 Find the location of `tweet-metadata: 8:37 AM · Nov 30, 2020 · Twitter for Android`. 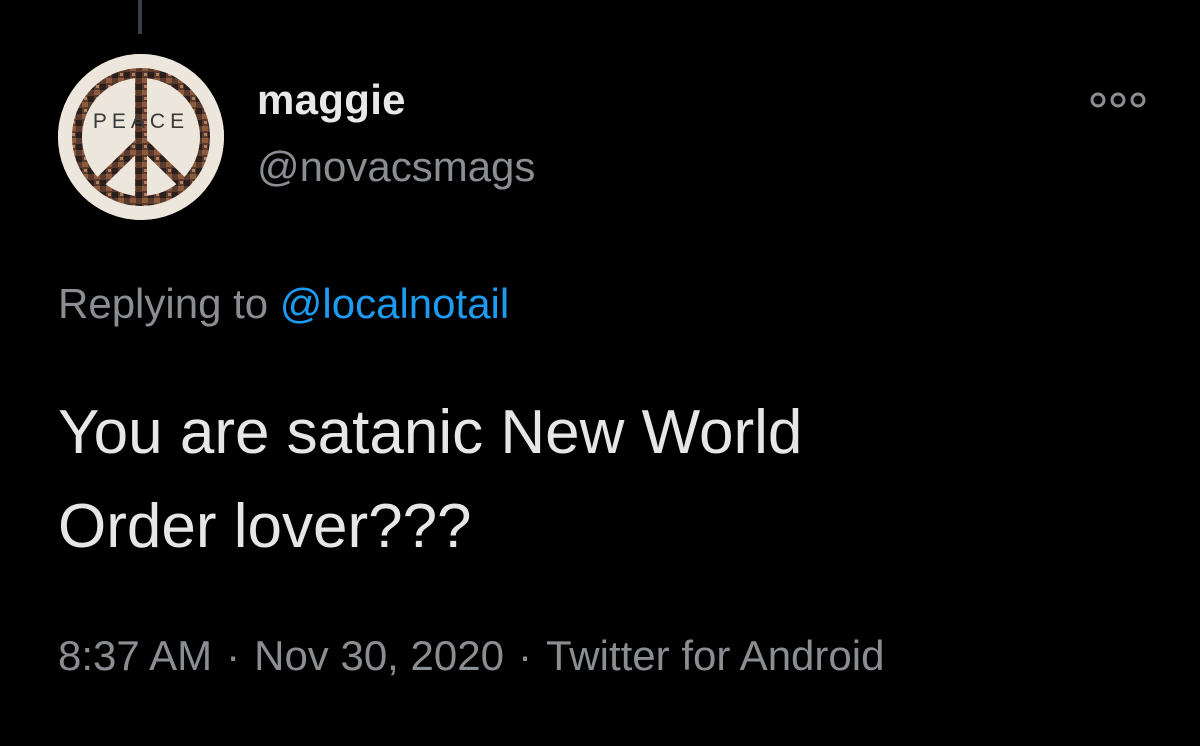

tweet-metadata: 8:37 AM · Nov 30, 2020 · Twitter for Android is located at coordinates (471, 656).